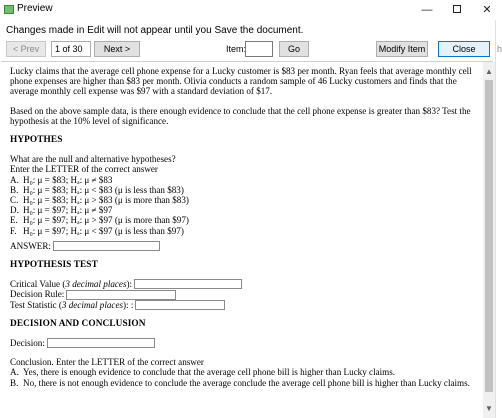 This screenshot has height=418, width=502. Describe the element at coordinates (61, 210) in the screenshot. I see `hypothesis-option: D. H₀: μ = $97; Hₐ: μ ≠ $97` at that location.